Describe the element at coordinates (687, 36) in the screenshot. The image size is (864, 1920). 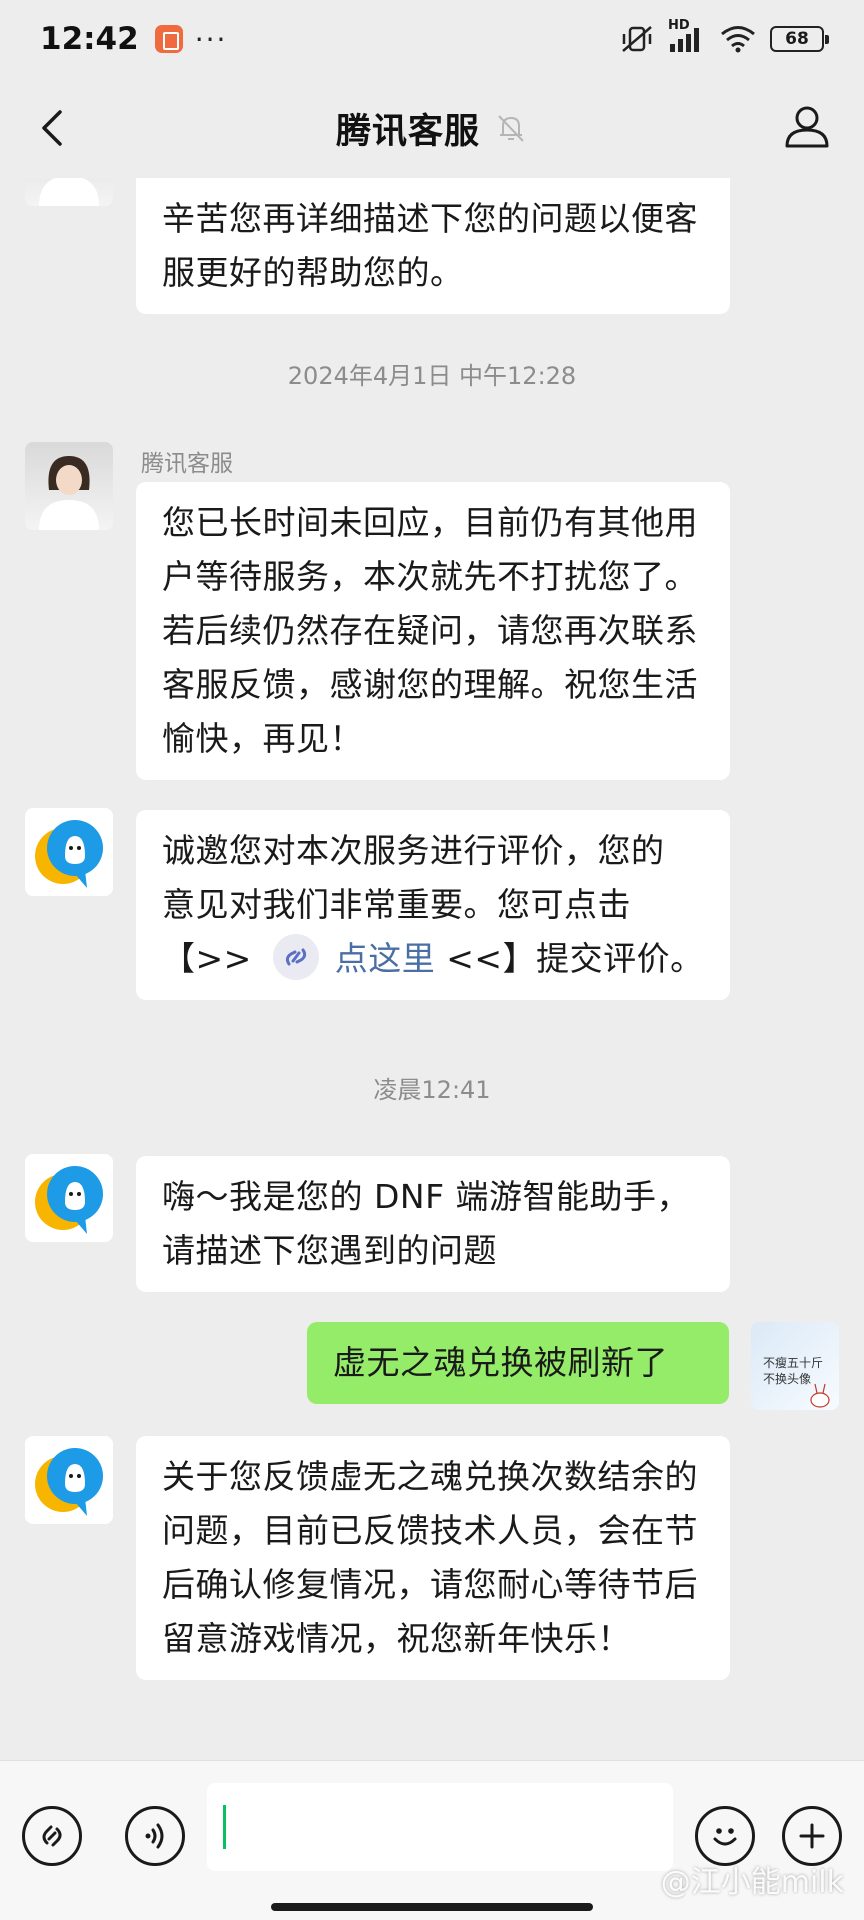
I see `signal-icon: HD` at that location.